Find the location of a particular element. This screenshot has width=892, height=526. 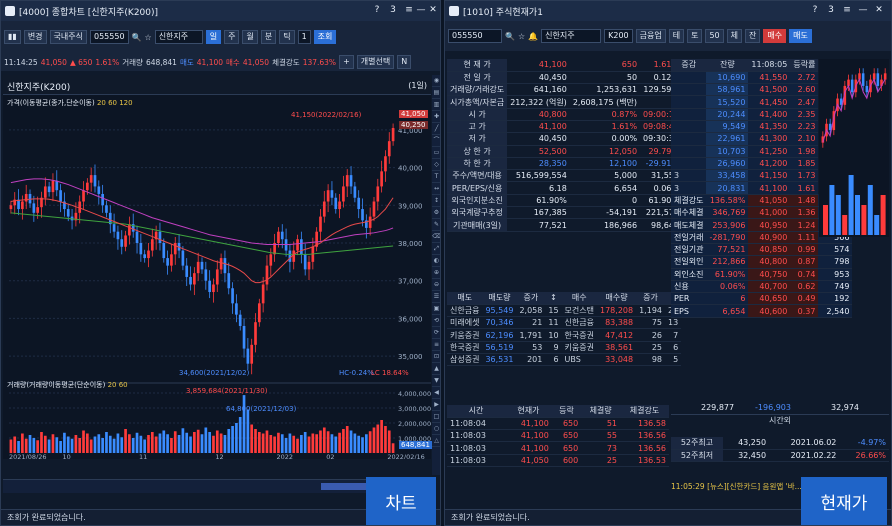

chart-tool-icon: ✎ is located at coordinates (436, 225).